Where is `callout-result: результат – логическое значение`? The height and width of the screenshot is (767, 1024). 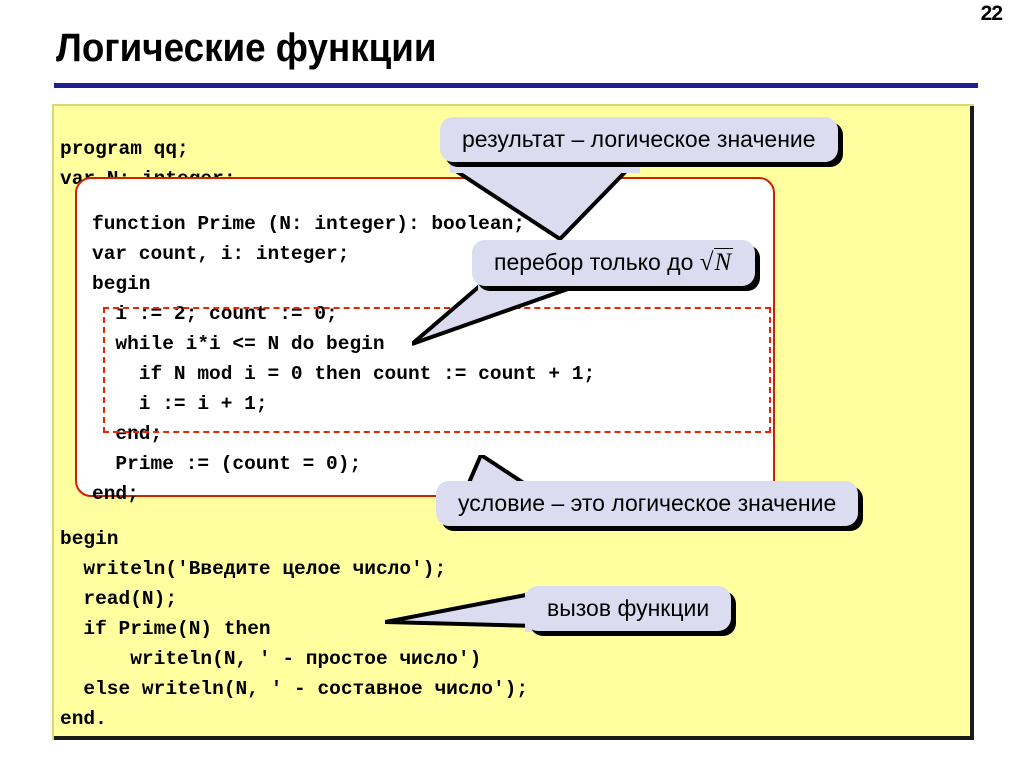
callout-result: результат – логическое значение is located at coordinates (639, 179).